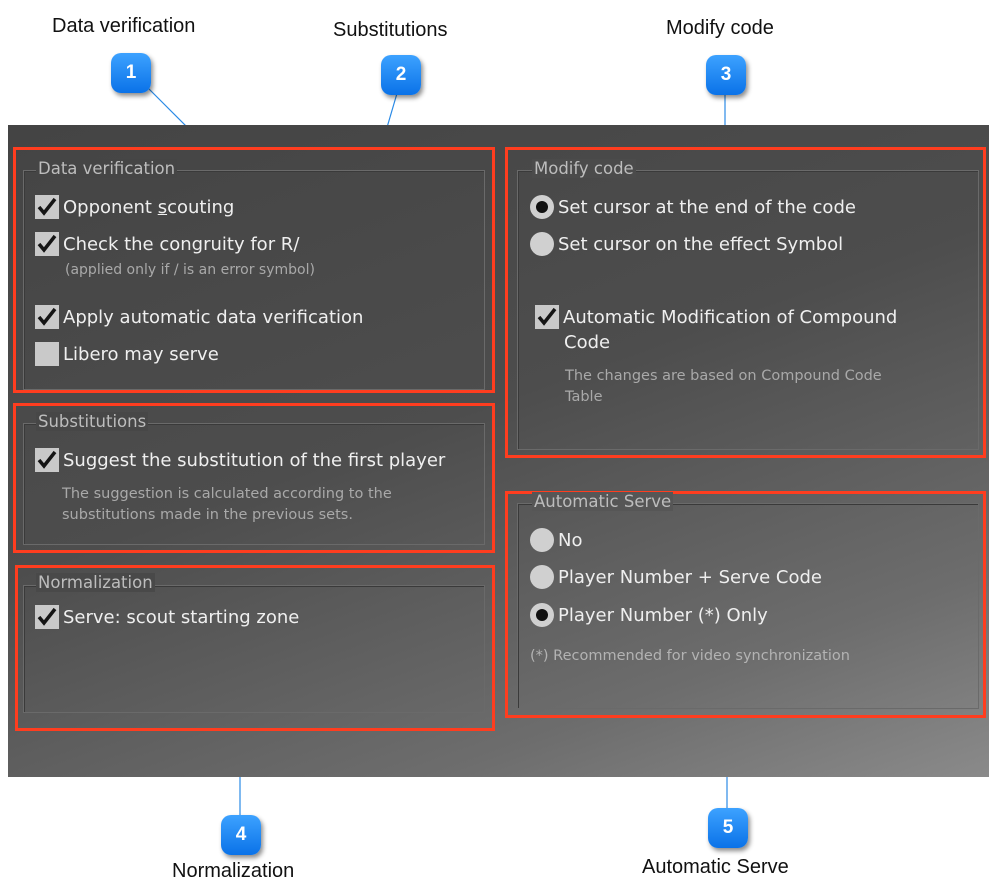 The height and width of the screenshot is (885, 989). What do you see at coordinates (556, 540) in the screenshot?
I see `serve-no-radio: No` at bounding box center [556, 540].